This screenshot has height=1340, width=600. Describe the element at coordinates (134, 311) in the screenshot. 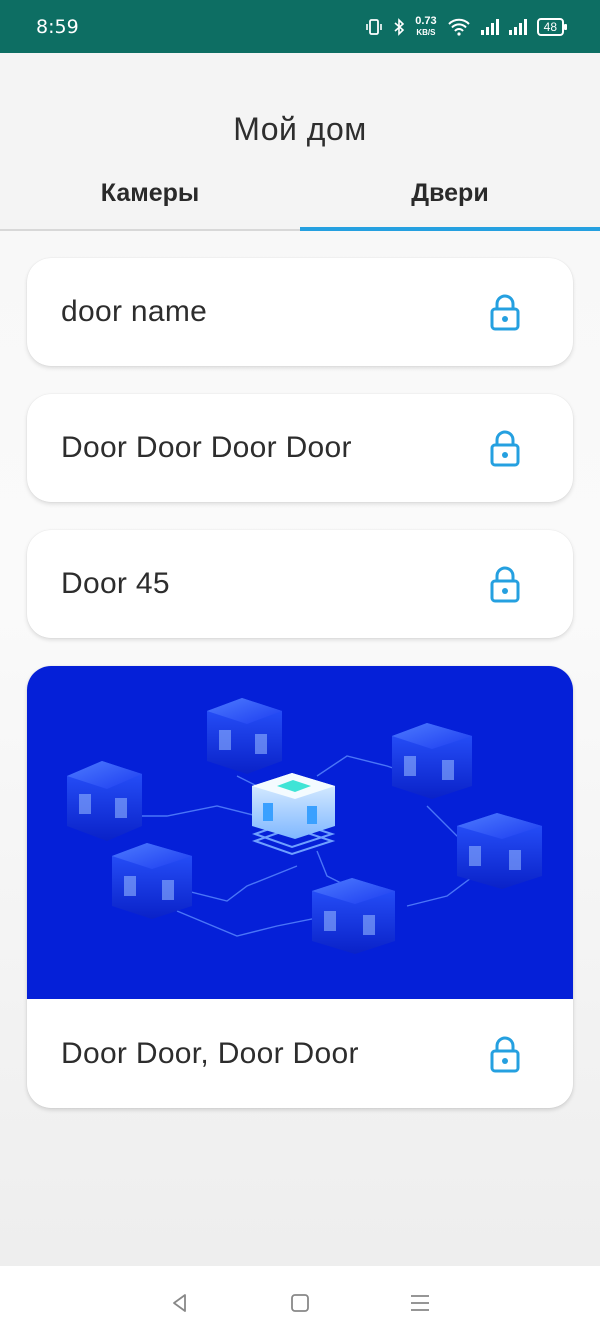

I see `door-name: door name` at that location.